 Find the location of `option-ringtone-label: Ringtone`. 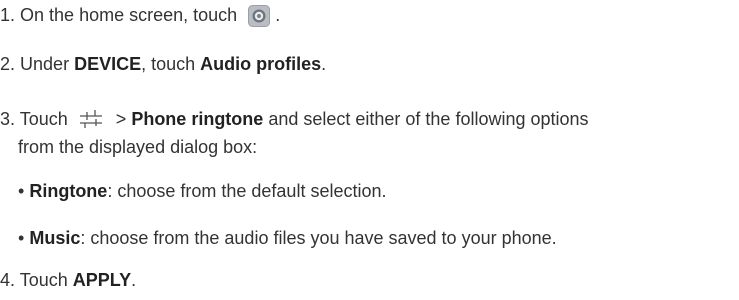

option-ringtone-label: Ringtone is located at coordinates (68, 191).